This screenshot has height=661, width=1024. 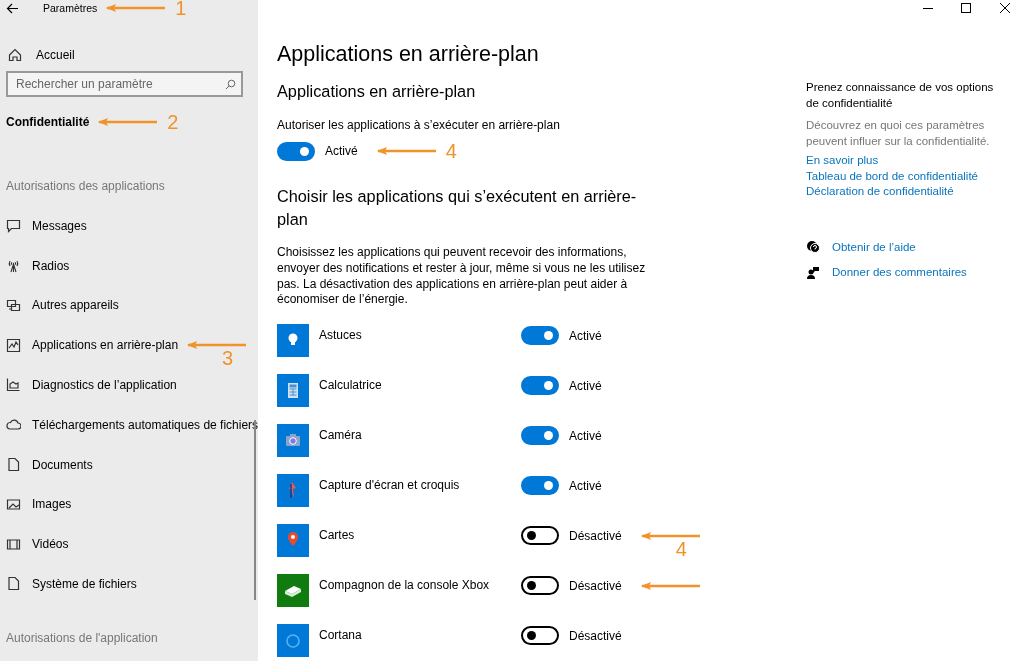 What do you see at coordinates (377, 91) in the screenshot?
I see `section-title: Applications en arrière-plan` at bounding box center [377, 91].